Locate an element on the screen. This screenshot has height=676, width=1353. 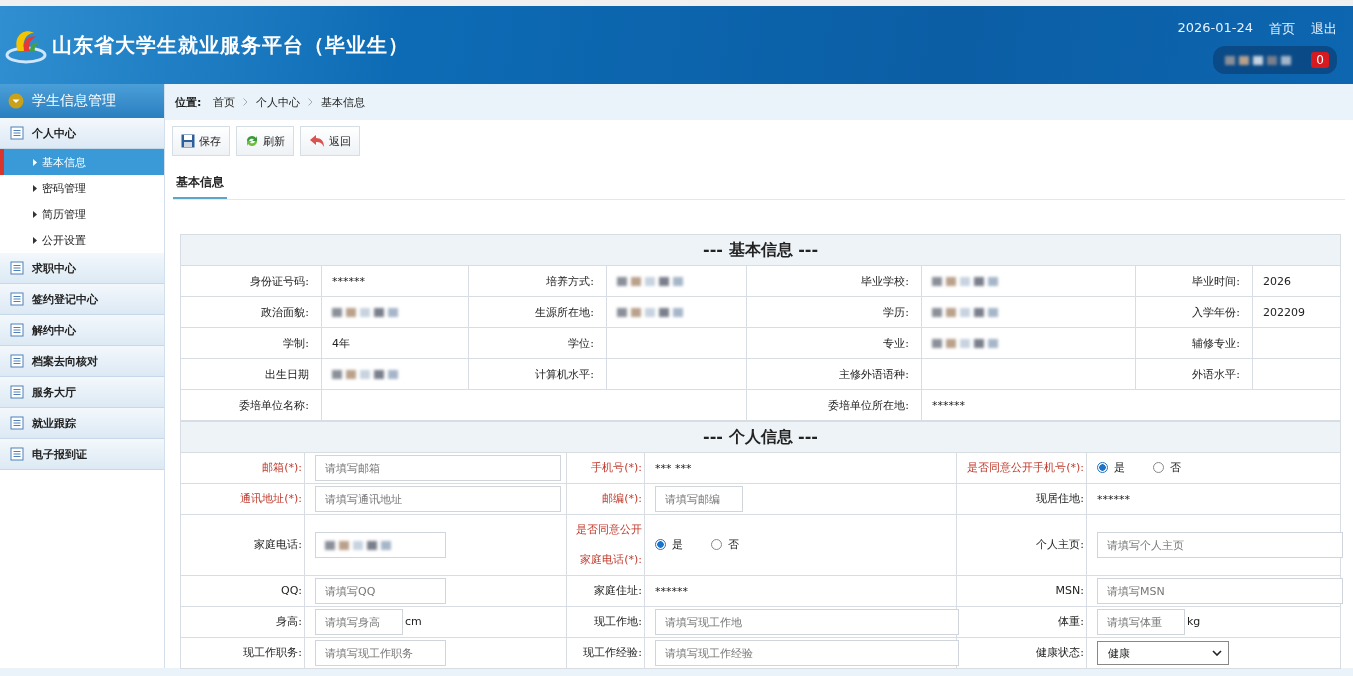
tab: 基本信息 is located at coordinates (200, 184).